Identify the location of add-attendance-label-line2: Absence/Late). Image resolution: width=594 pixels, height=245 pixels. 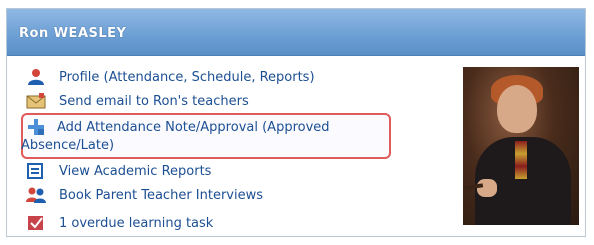
(68, 145).